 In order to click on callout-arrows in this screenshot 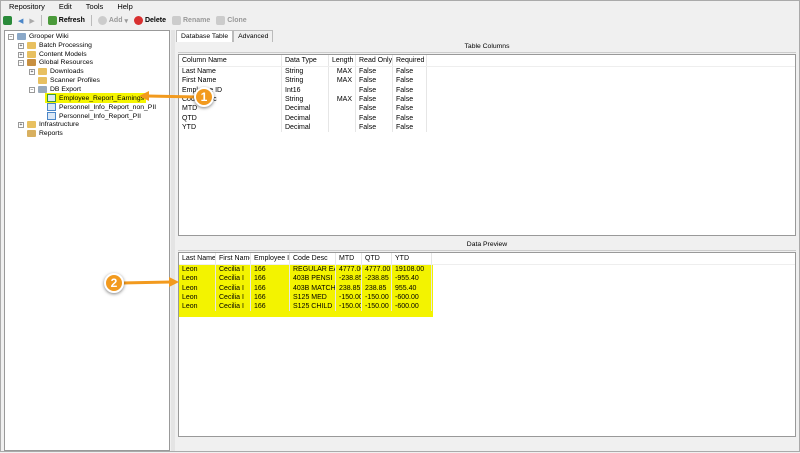, I will do `click(160, 189)`.